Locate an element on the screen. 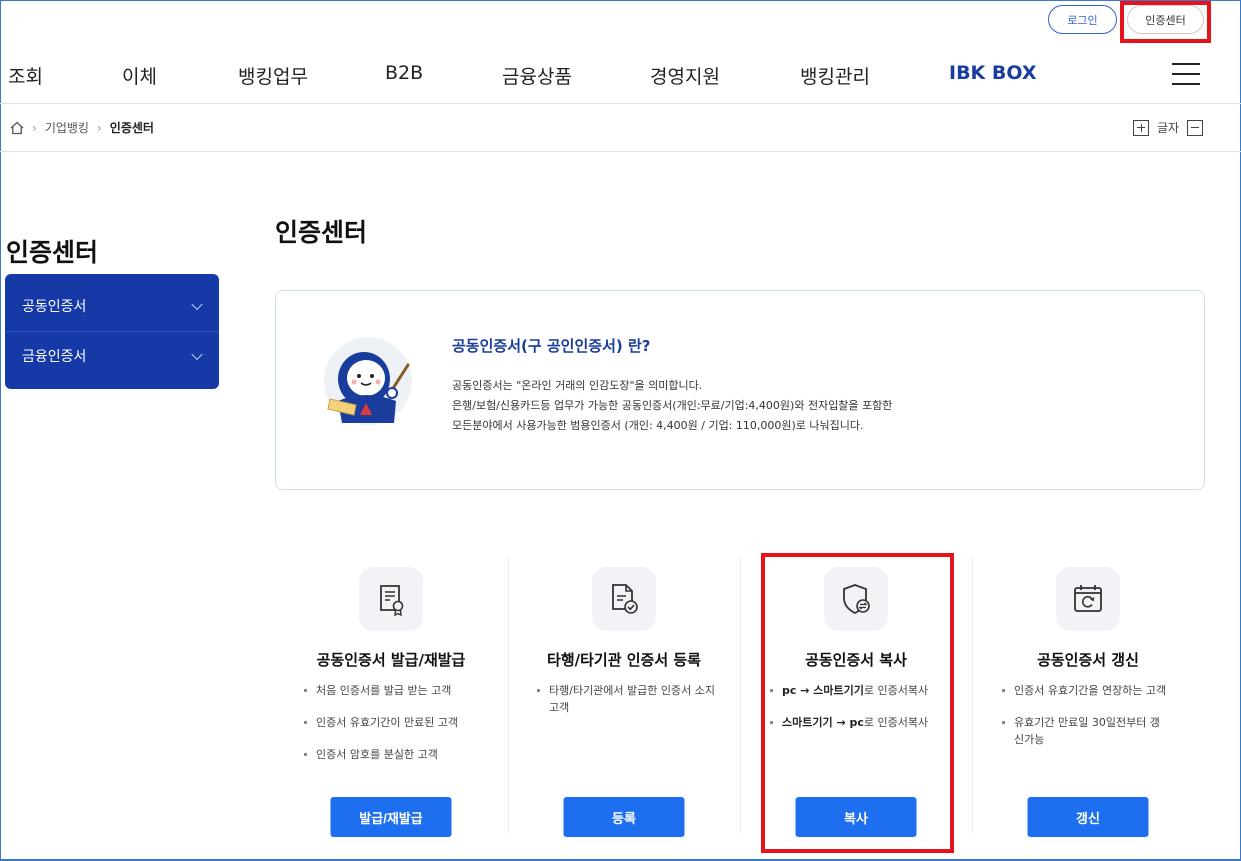 The width and height of the screenshot is (1241, 861). font-size-label: 글자 is located at coordinates (1168, 128).